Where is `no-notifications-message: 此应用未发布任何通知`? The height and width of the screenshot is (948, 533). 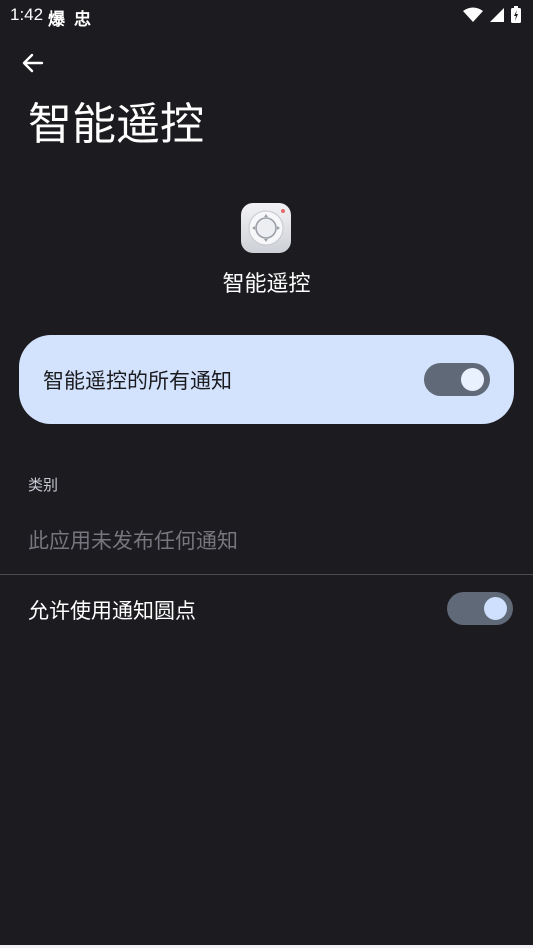 no-notifications-message: 此应用未发布任何通知 is located at coordinates (133, 541).